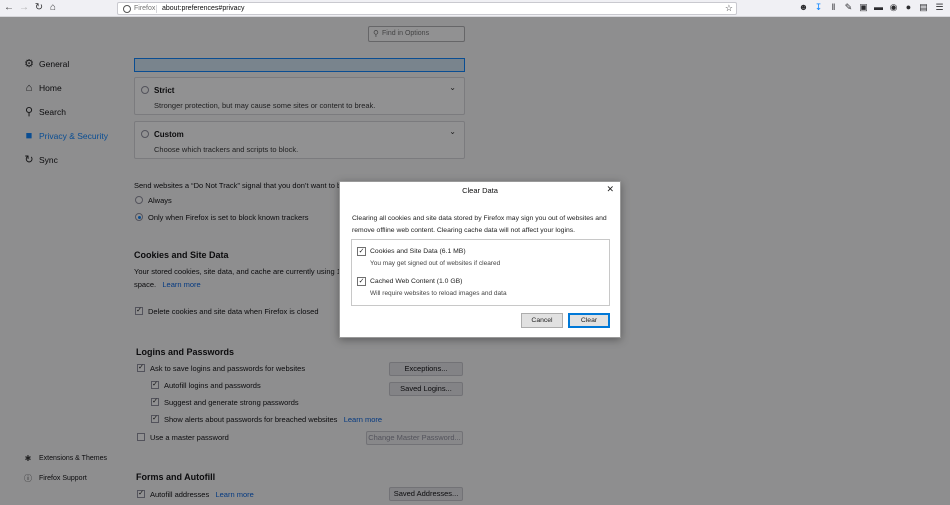 The width and height of the screenshot is (950, 505). Describe the element at coordinates (156, 9) in the screenshot. I see `url-separator` at that location.